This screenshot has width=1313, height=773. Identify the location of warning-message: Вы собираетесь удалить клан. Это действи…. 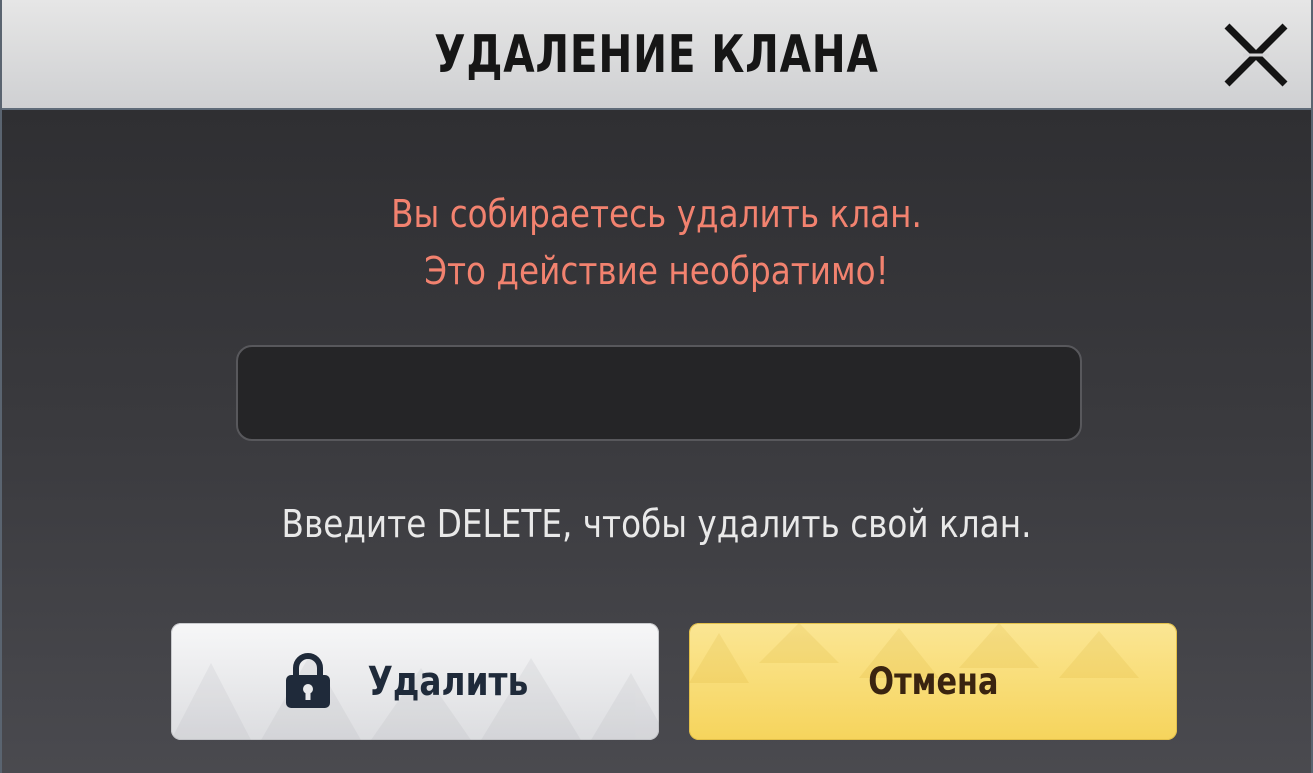
(657, 243).